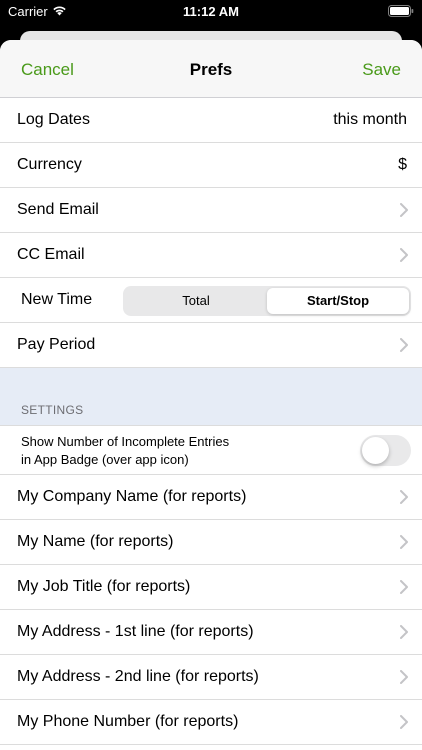 The image size is (422, 750). I want to click on settings-header-label: SETTINGS, so click(52, 410).